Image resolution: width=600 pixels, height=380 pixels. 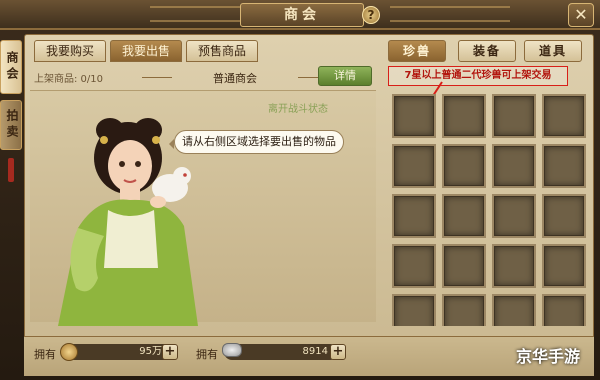 I want to click on side-tab-auction: 拍卖, so click(x=11, y=125).